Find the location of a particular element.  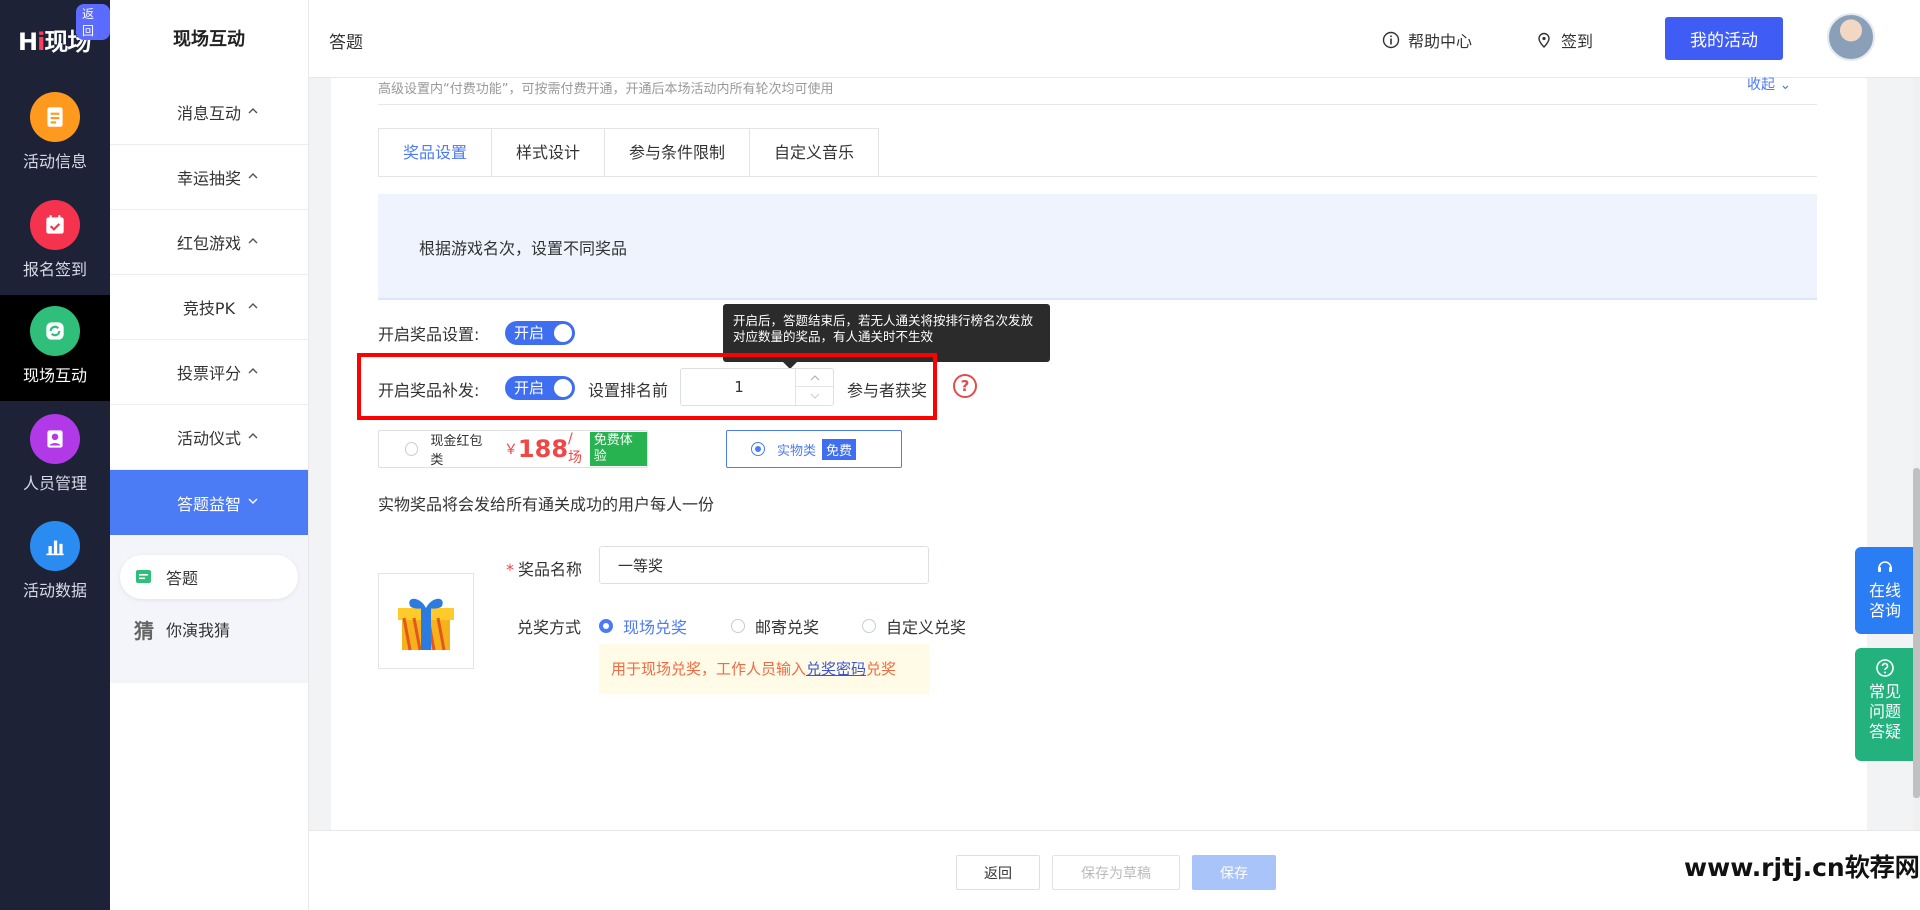

sidebar-item-pk: 竞技PK is located at coordinates (209, 307).